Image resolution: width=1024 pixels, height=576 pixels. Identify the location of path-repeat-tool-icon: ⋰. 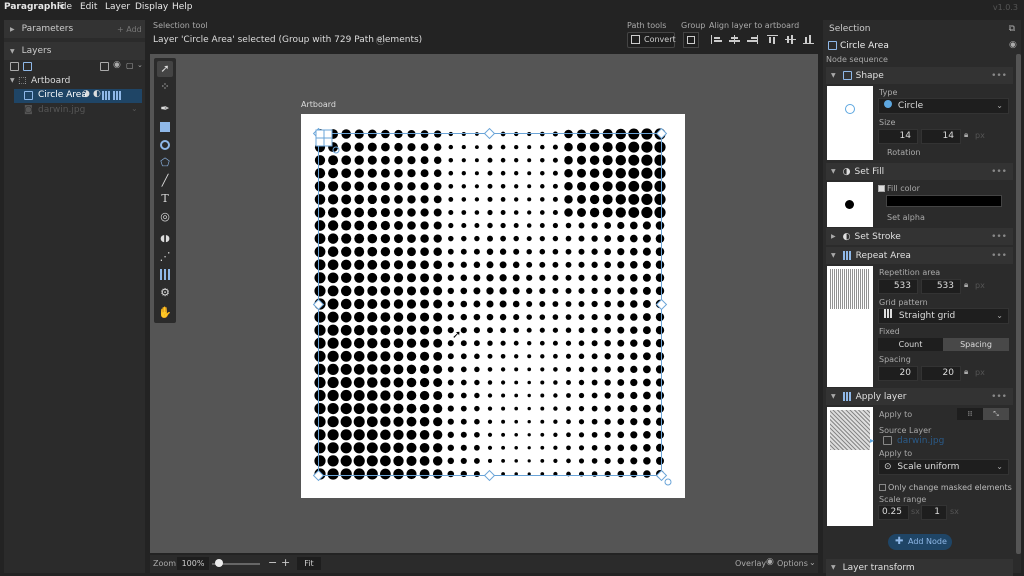
(165, 257).